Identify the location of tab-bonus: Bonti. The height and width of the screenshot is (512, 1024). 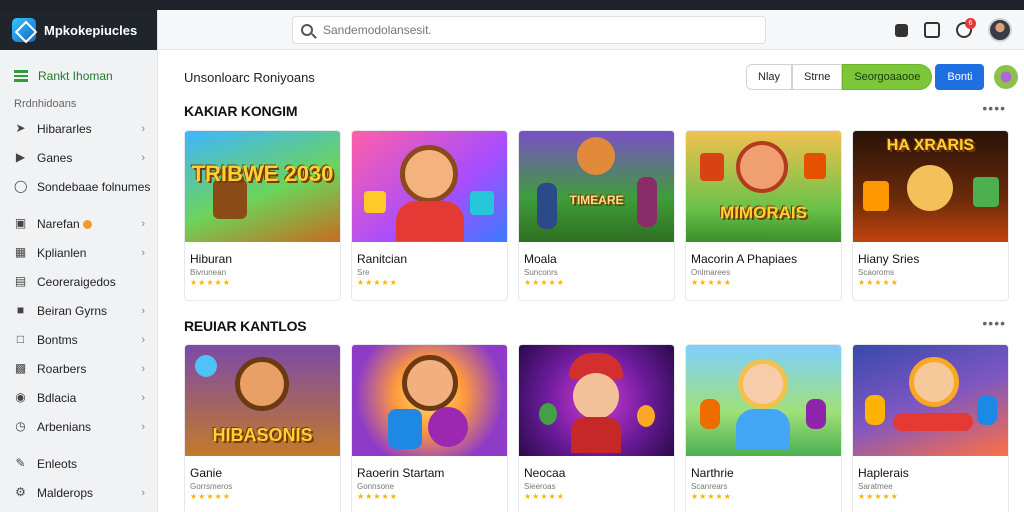
(960, 77).